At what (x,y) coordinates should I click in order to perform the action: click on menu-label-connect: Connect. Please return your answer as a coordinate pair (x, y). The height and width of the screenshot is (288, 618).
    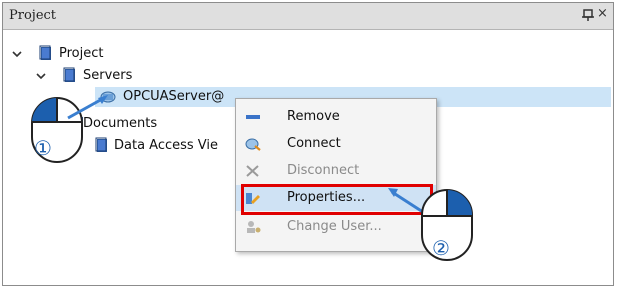
    Looking at the image, I should click on (314, 143).